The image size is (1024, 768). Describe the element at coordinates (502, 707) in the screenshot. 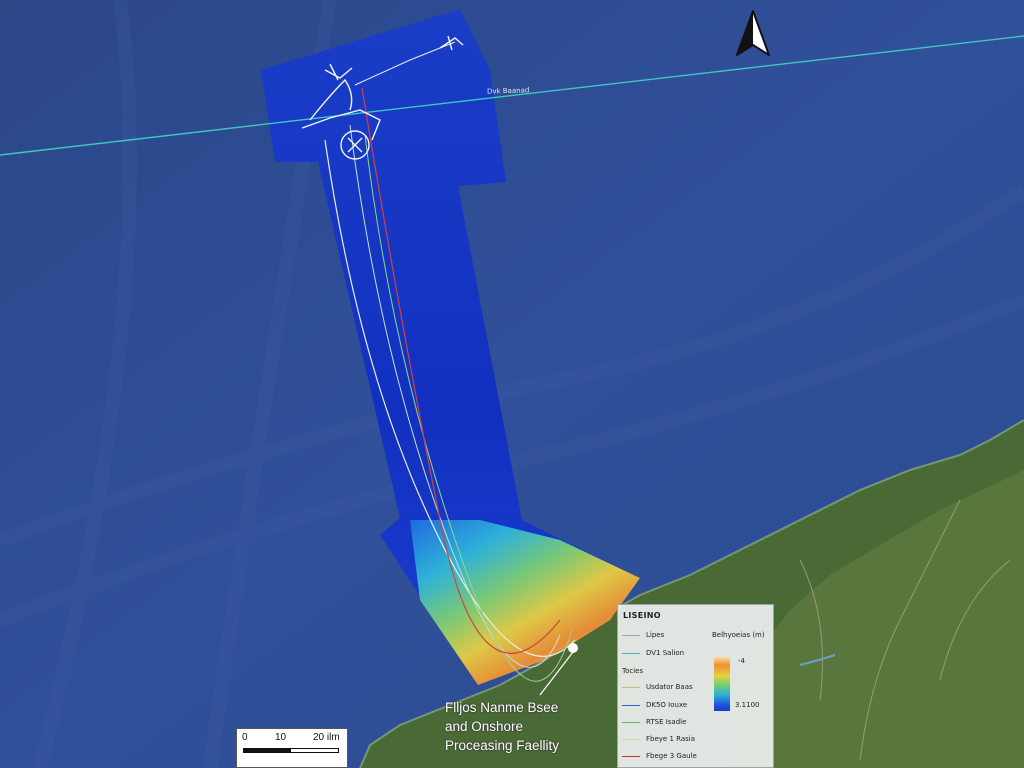

I see `facility-label-line1: Flljos Nanme Bsee` at that location.